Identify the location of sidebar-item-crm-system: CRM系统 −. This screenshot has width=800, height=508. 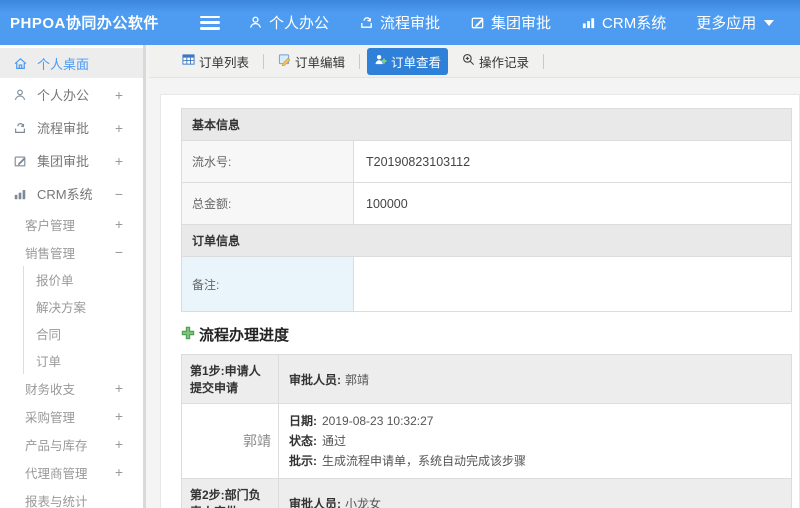
(71, 193).